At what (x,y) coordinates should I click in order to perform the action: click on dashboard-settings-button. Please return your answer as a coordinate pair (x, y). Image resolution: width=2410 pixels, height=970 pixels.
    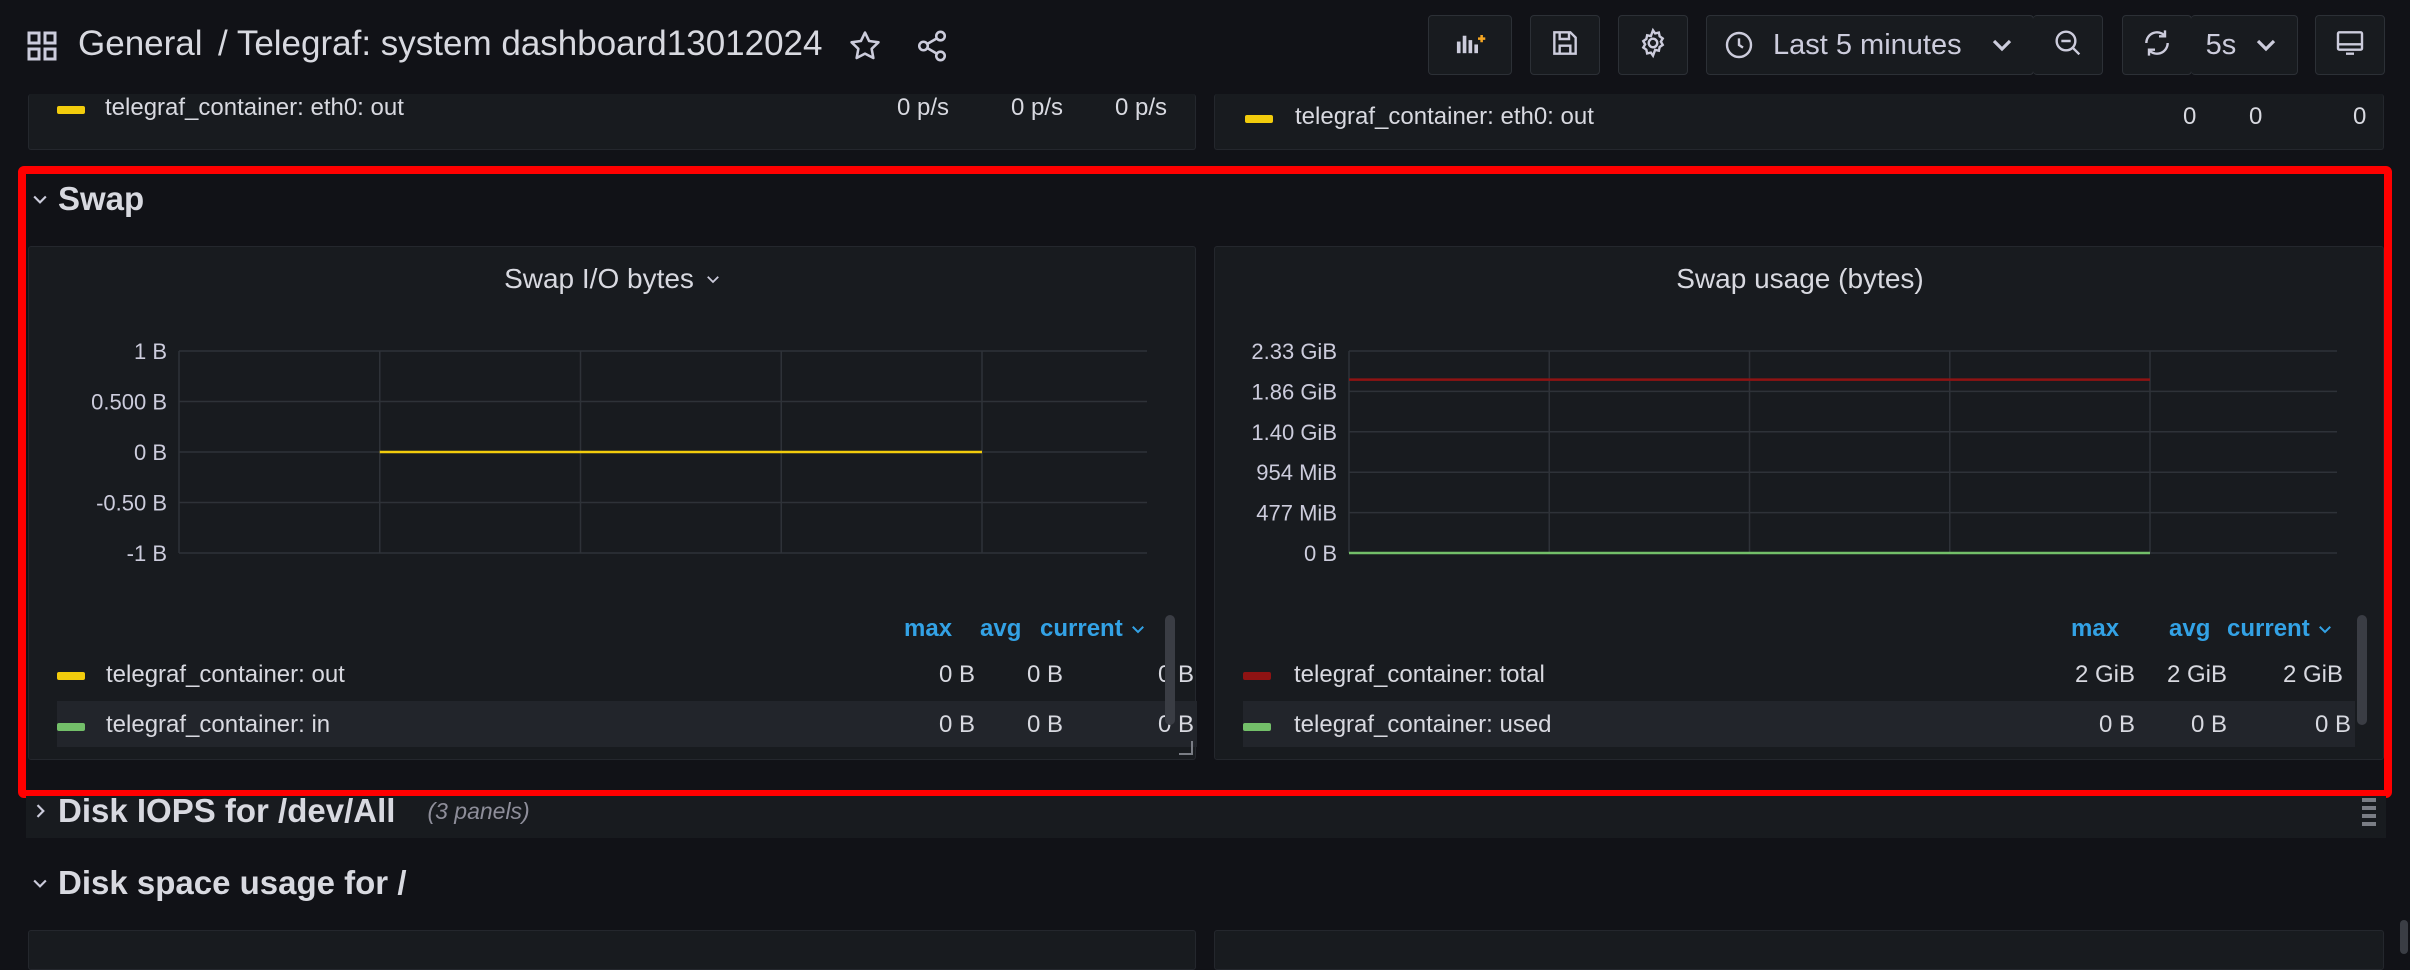
    Looking at the image, I should click on (1653, 45).